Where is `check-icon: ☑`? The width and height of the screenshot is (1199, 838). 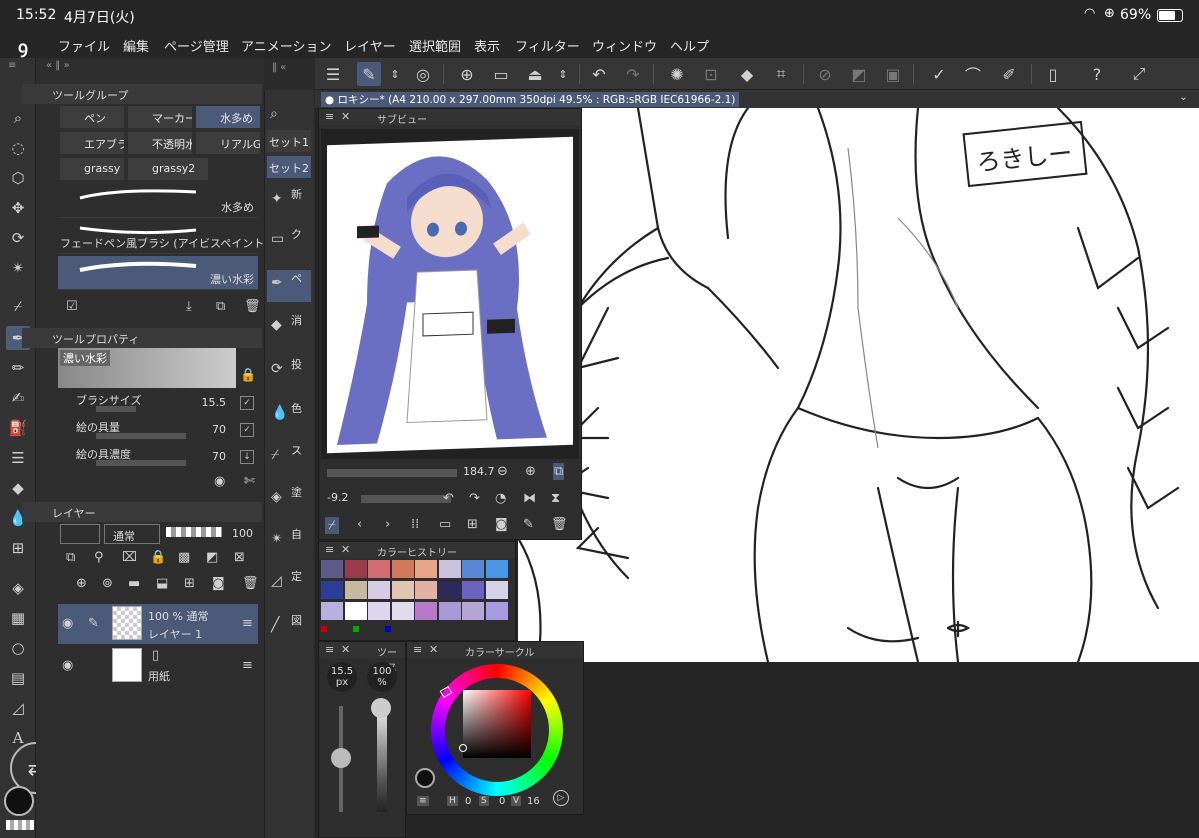
check-icon: ☑ is located at coordinates (72, 306).